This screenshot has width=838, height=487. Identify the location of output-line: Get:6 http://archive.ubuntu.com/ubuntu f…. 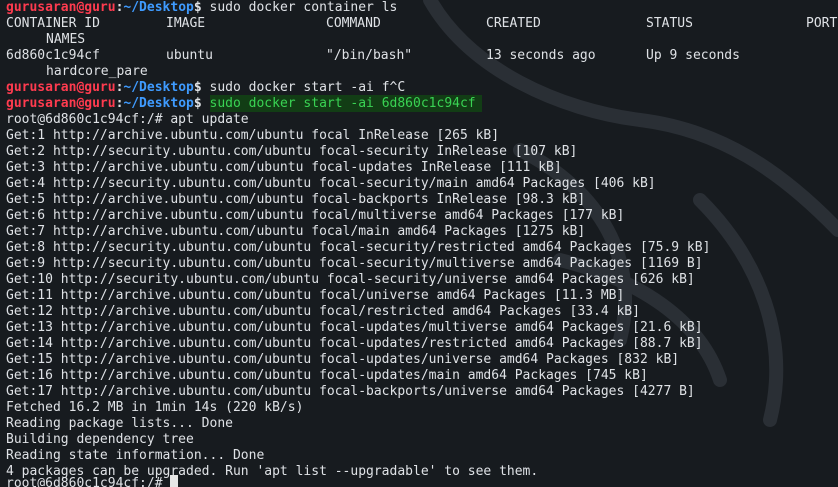
(315, 215).